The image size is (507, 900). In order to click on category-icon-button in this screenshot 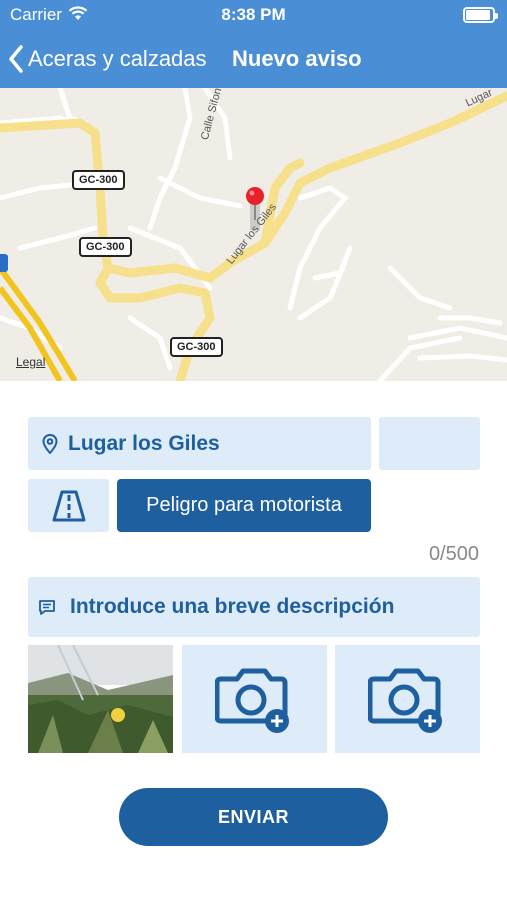, I will do `click(68, 505)`.